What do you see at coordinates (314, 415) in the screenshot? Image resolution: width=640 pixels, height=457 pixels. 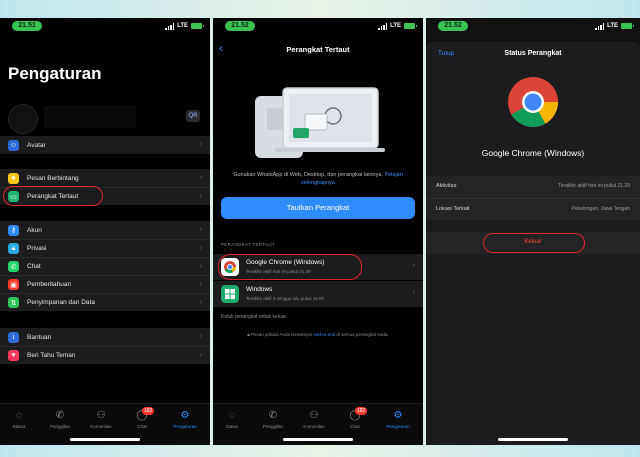 I see `community-icon: ⚇` at bounding box center [314, 415].